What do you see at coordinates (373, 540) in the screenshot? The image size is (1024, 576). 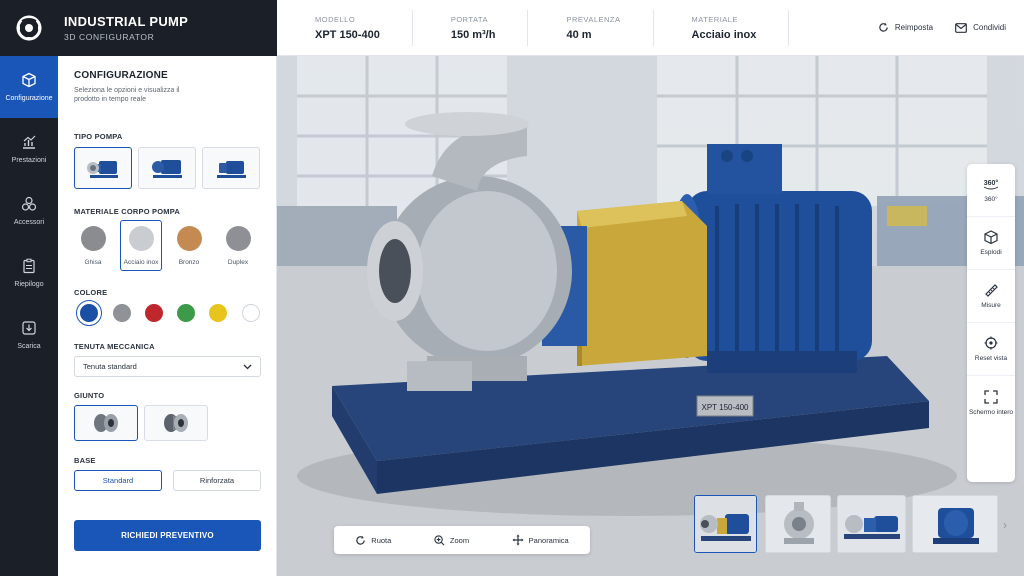 I see `rotate-button: Ruota` at bounding box center [373, 540].